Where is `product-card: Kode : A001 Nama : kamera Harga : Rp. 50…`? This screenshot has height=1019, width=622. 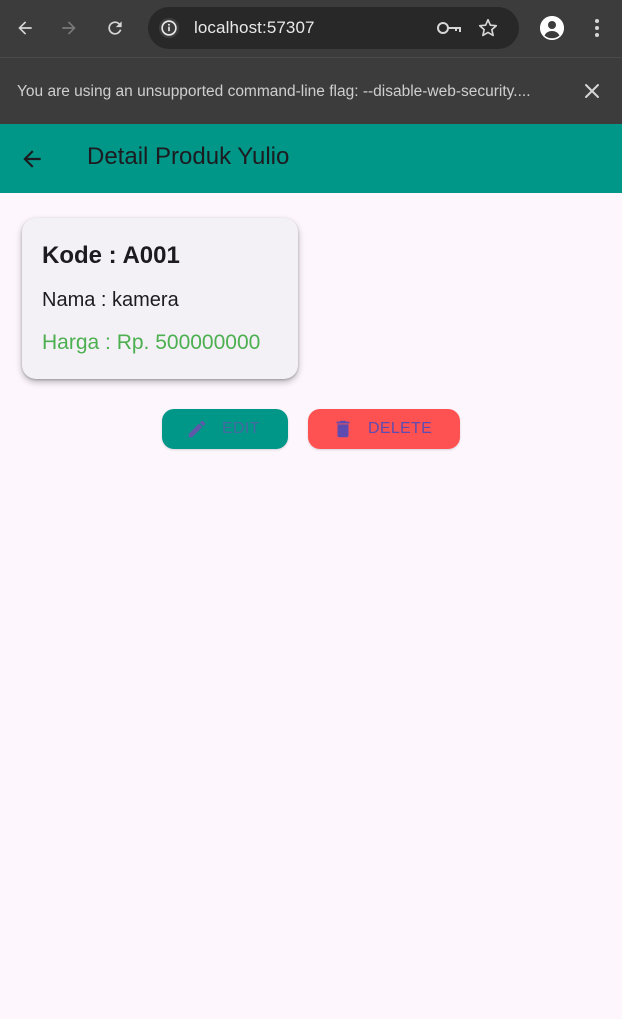
product-card: Kode : A001 Nama : kamera Harga : Rp. 50… is located at coordinates (160, 298).